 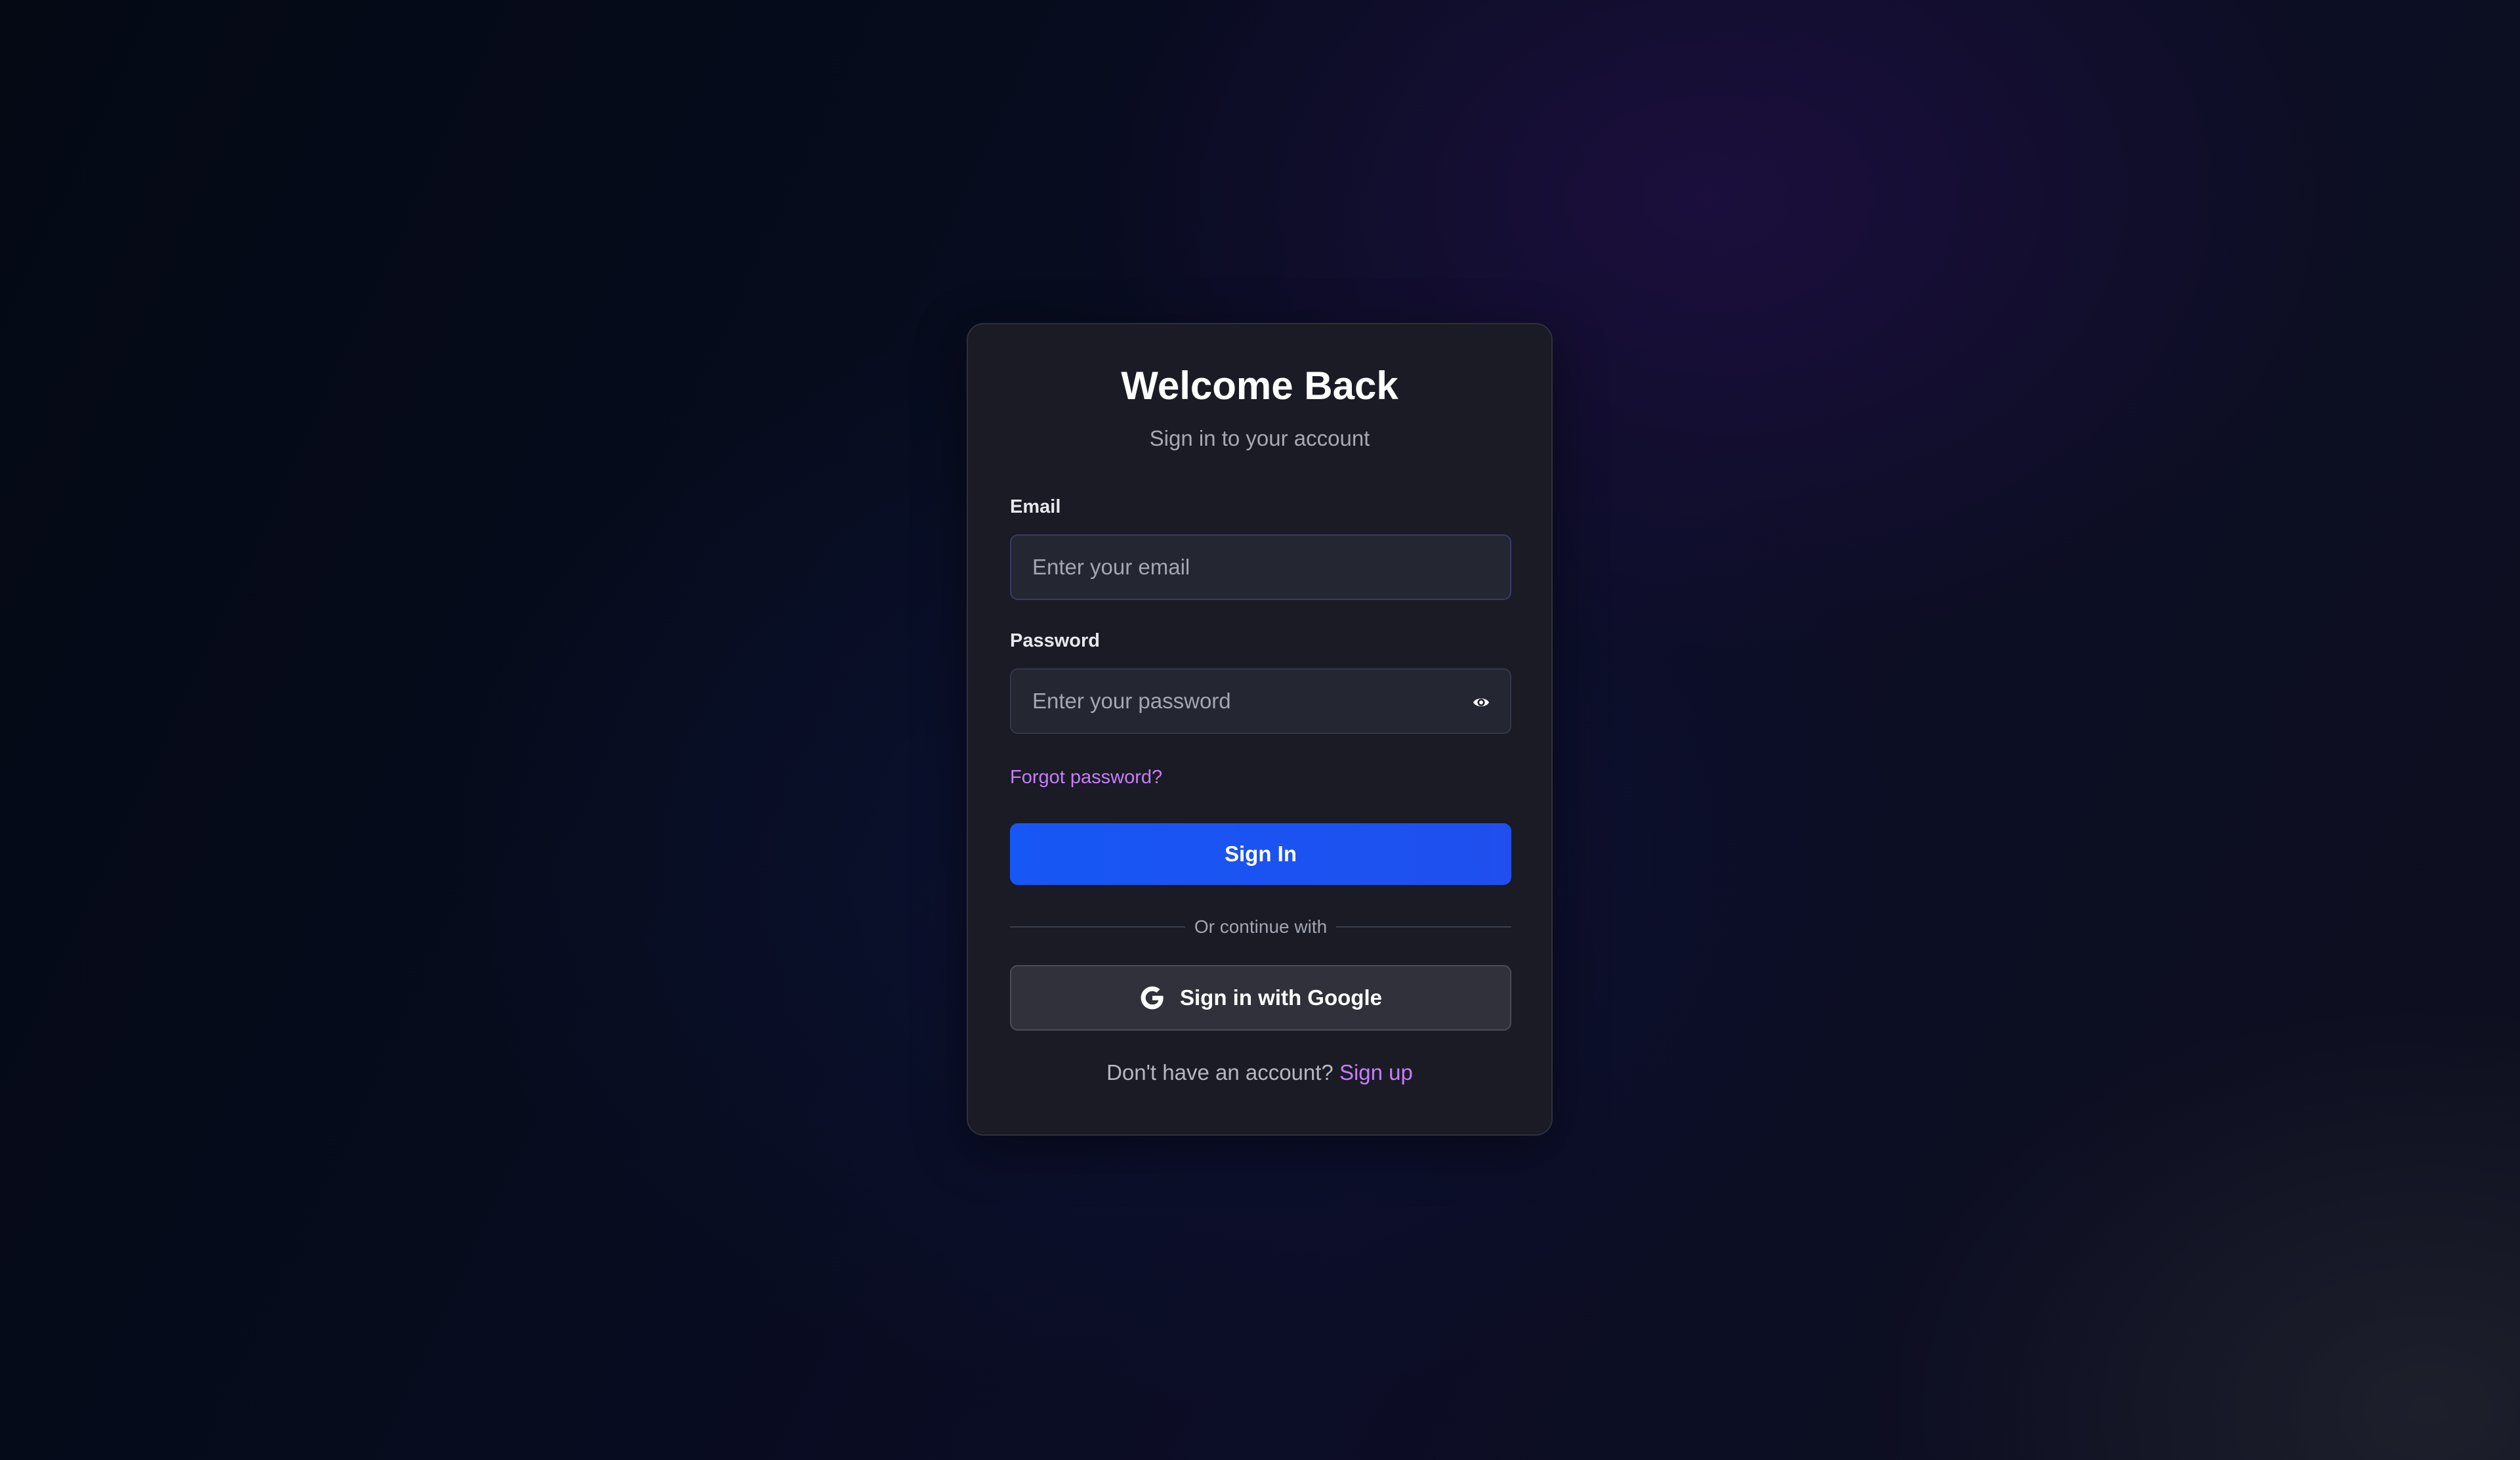 I want to click on signup-row: Don't have an account? Sign up, so click(x=1259, y=1072).